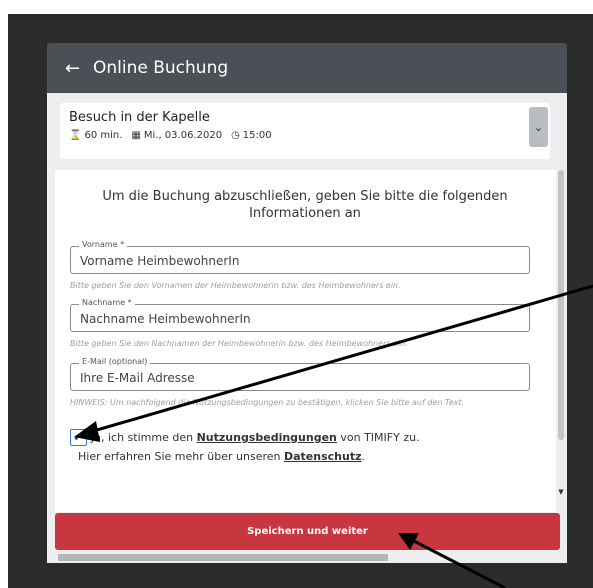 The width and height of the screenshot is (593, 588). What do you see at coordinates (307, 68) in the screenshot?
I see `modal-header: ← Online Buchung` at bounding box center [307, 68].